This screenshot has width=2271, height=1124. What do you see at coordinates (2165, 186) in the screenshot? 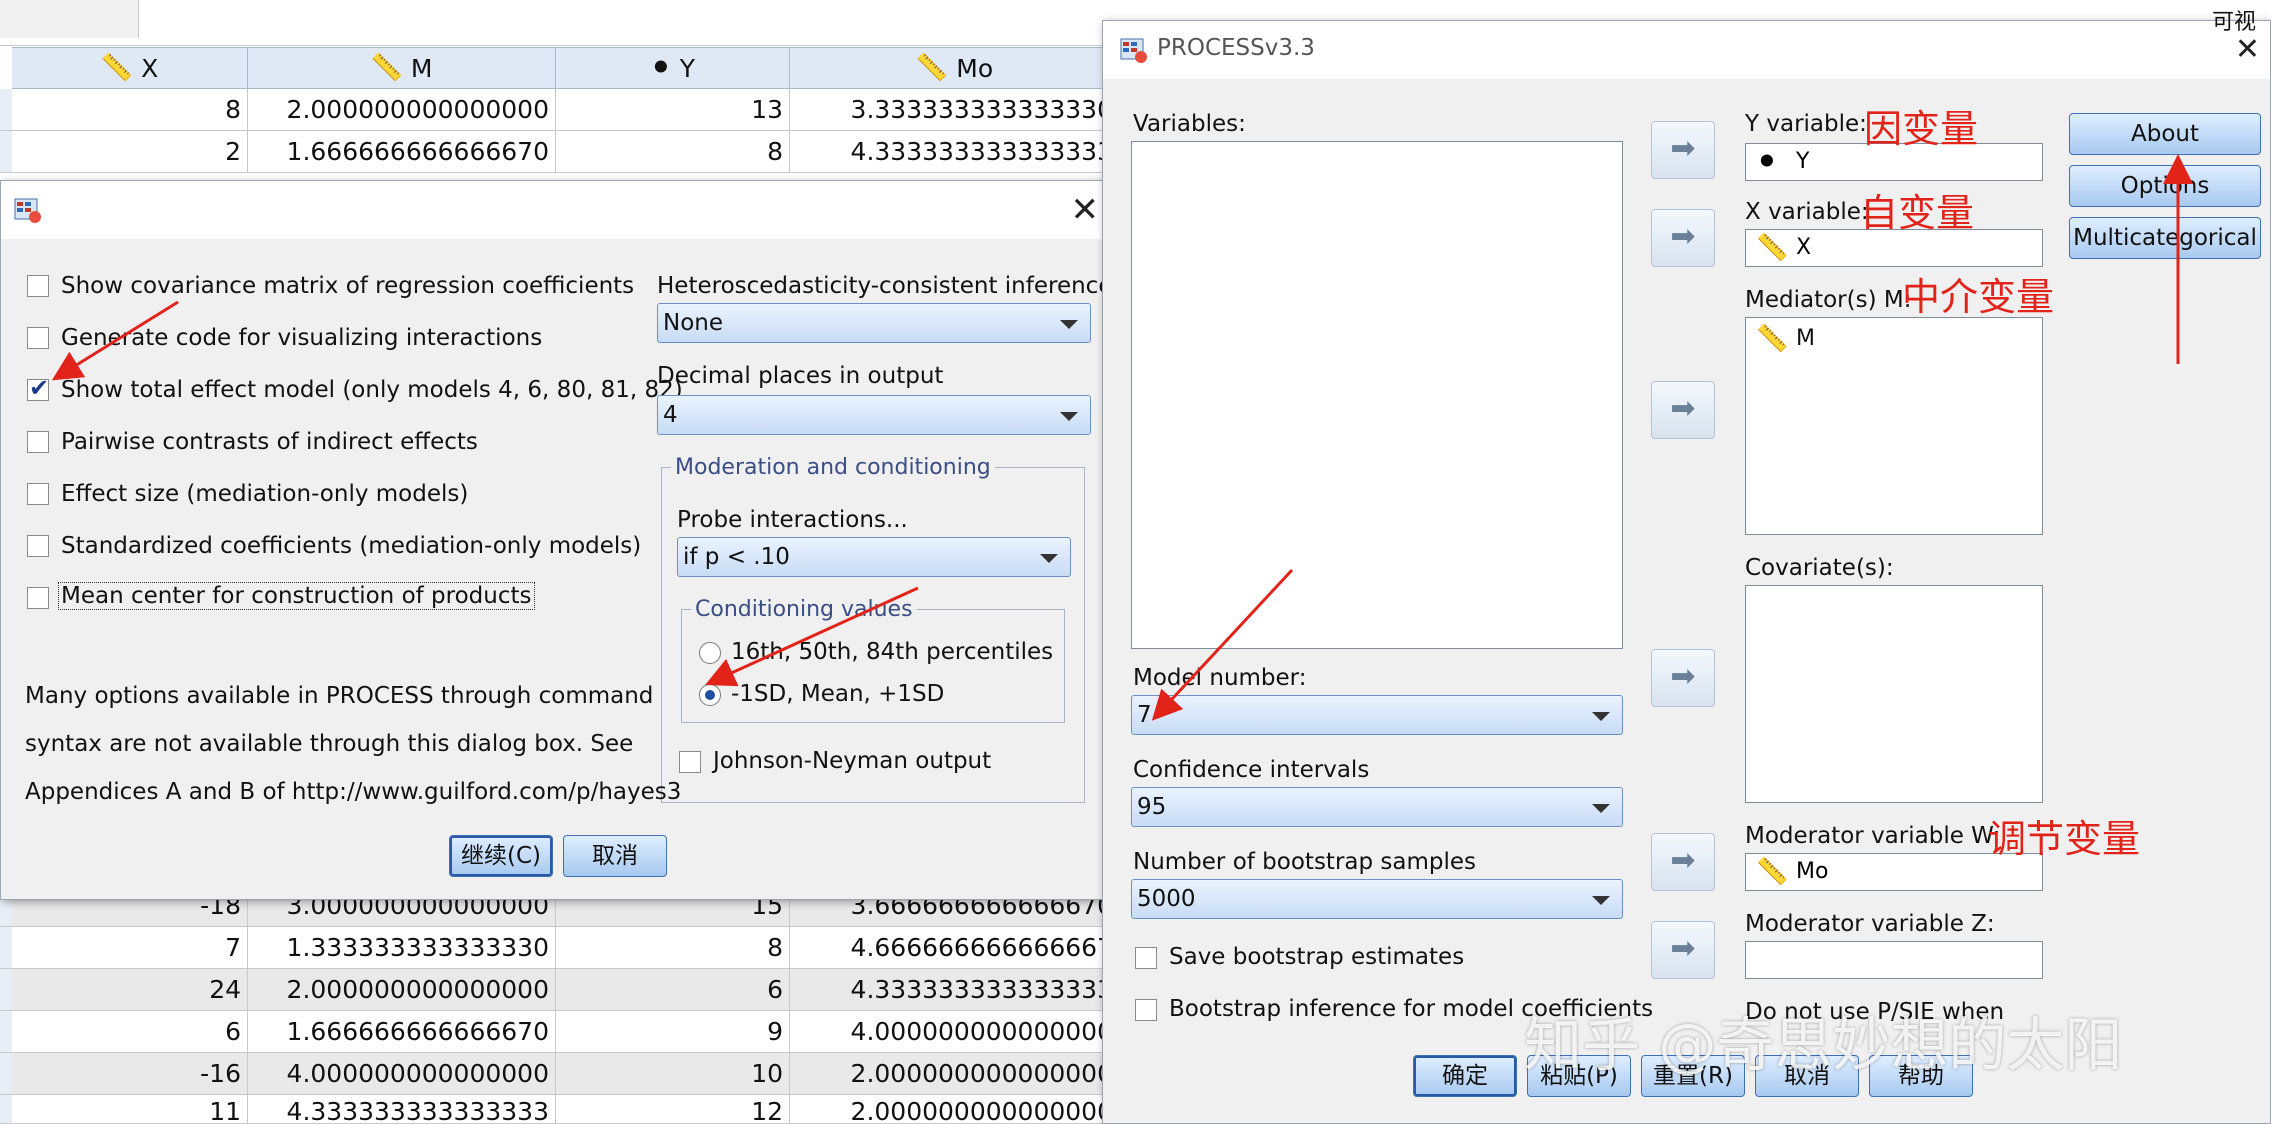
I see `options-button: Options` at bounding box center [2165, 186].